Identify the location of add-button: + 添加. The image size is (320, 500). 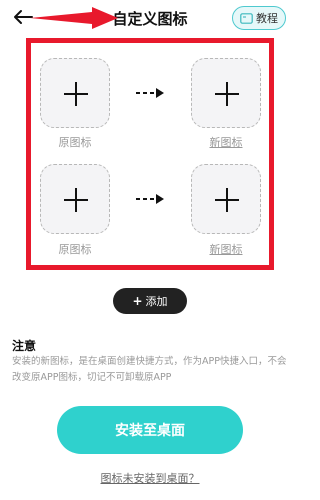
(150, 301).